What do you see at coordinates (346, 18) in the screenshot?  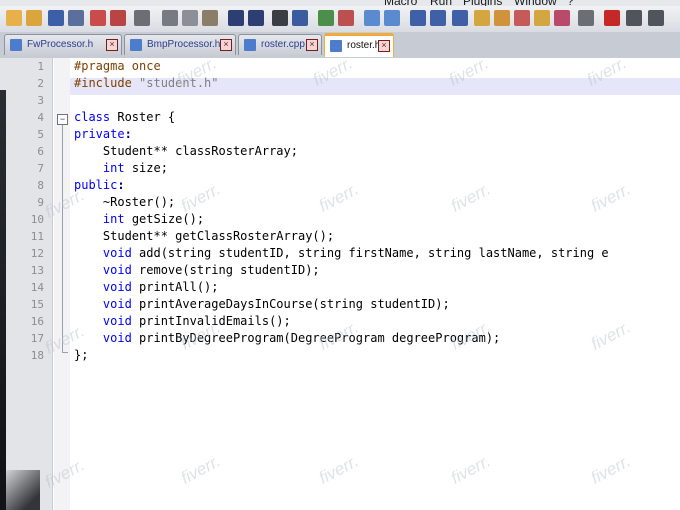 I see `zoom-out-icon` at bounding box center [346, 18].